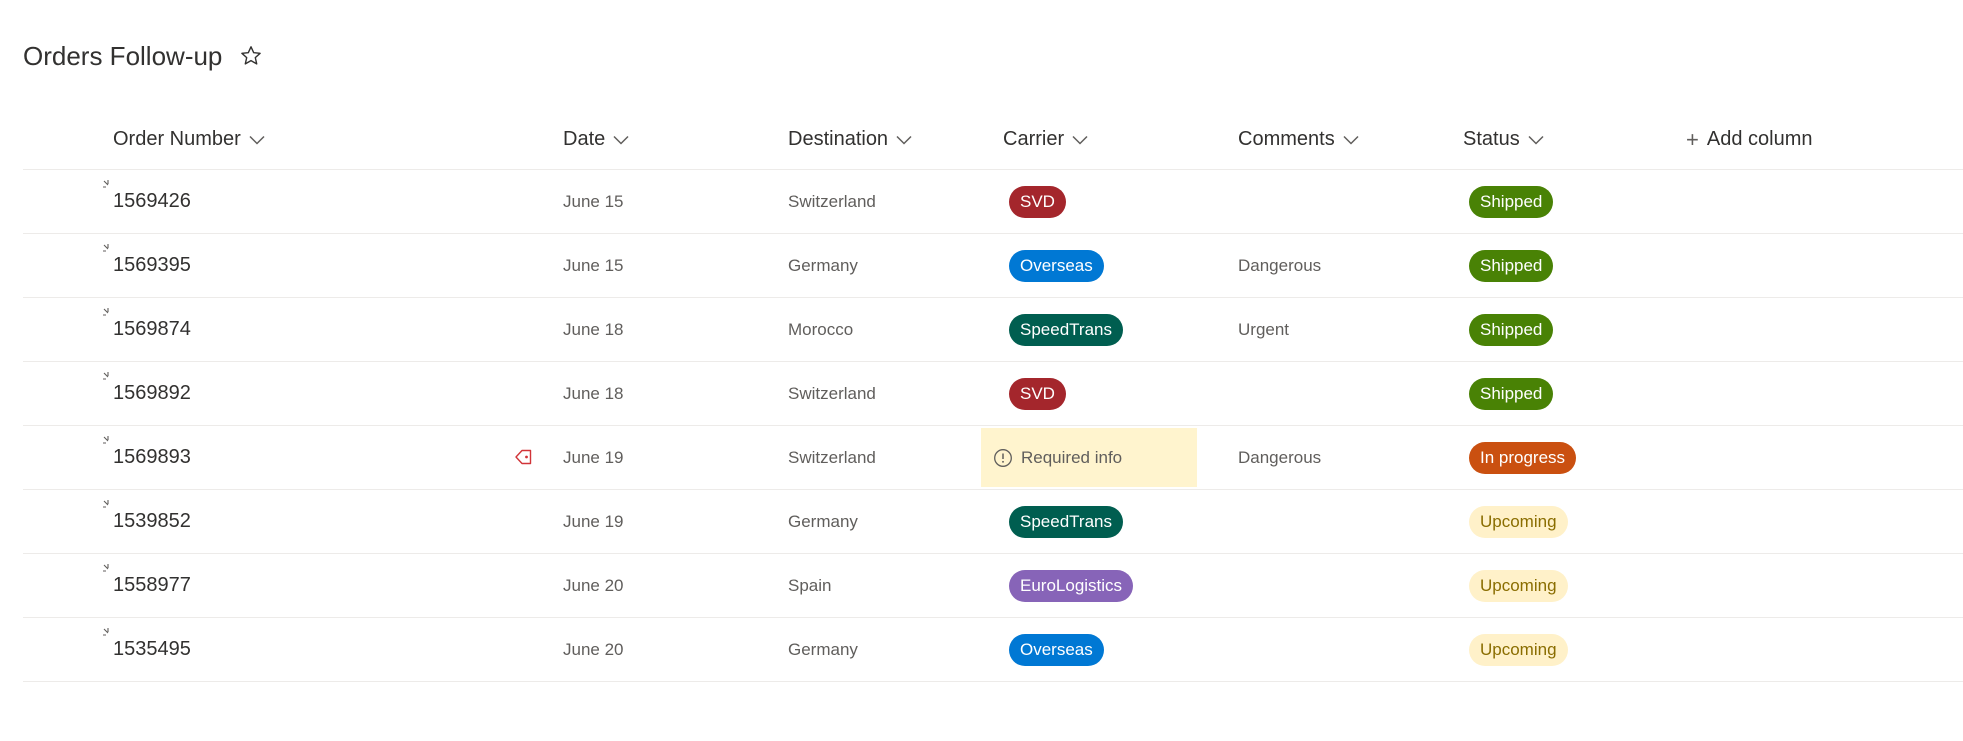 This screenshot has height=741, width=1963. Describe the element at coordinates (1071, 585) in the screenshot. I see `carrier-pill-eurologistics: EuroLogistics` at that location.